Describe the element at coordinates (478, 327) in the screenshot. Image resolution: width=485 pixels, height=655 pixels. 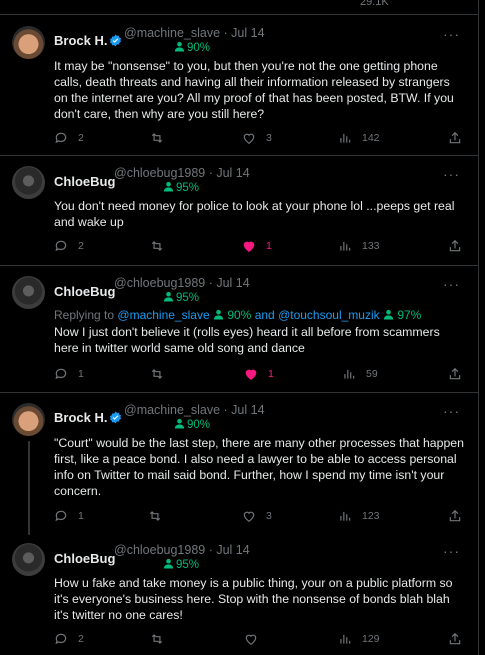
I see `timeline-border` at that location.